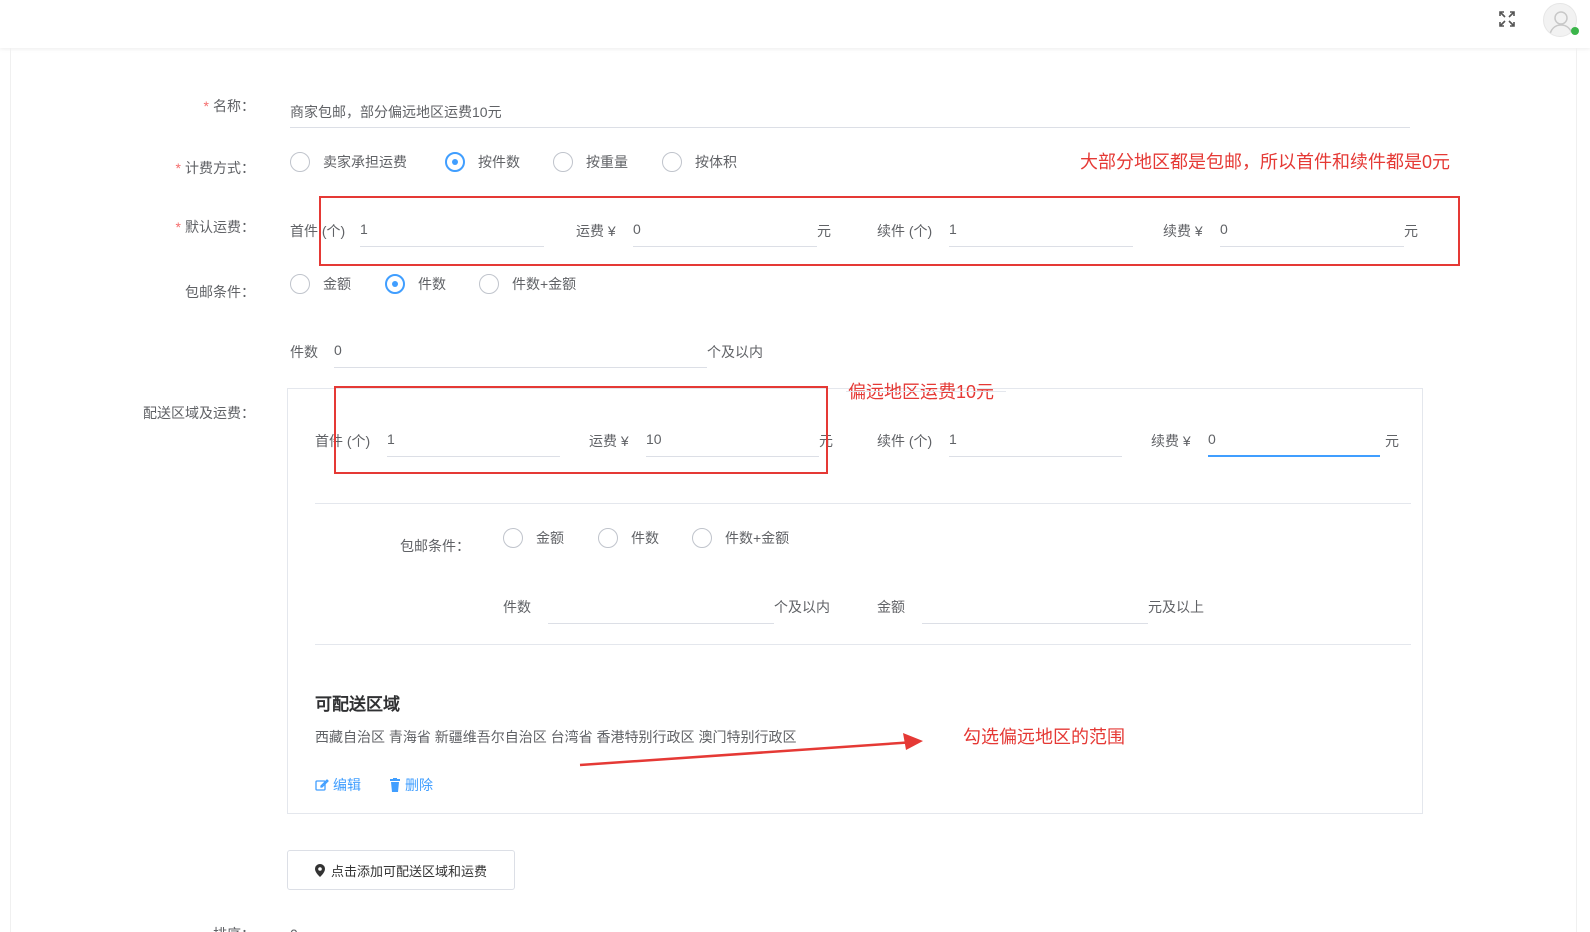 This screenshot has width=1590, height=932. I want to click on region-count-suffix: 个及以内, so click(802, 607).